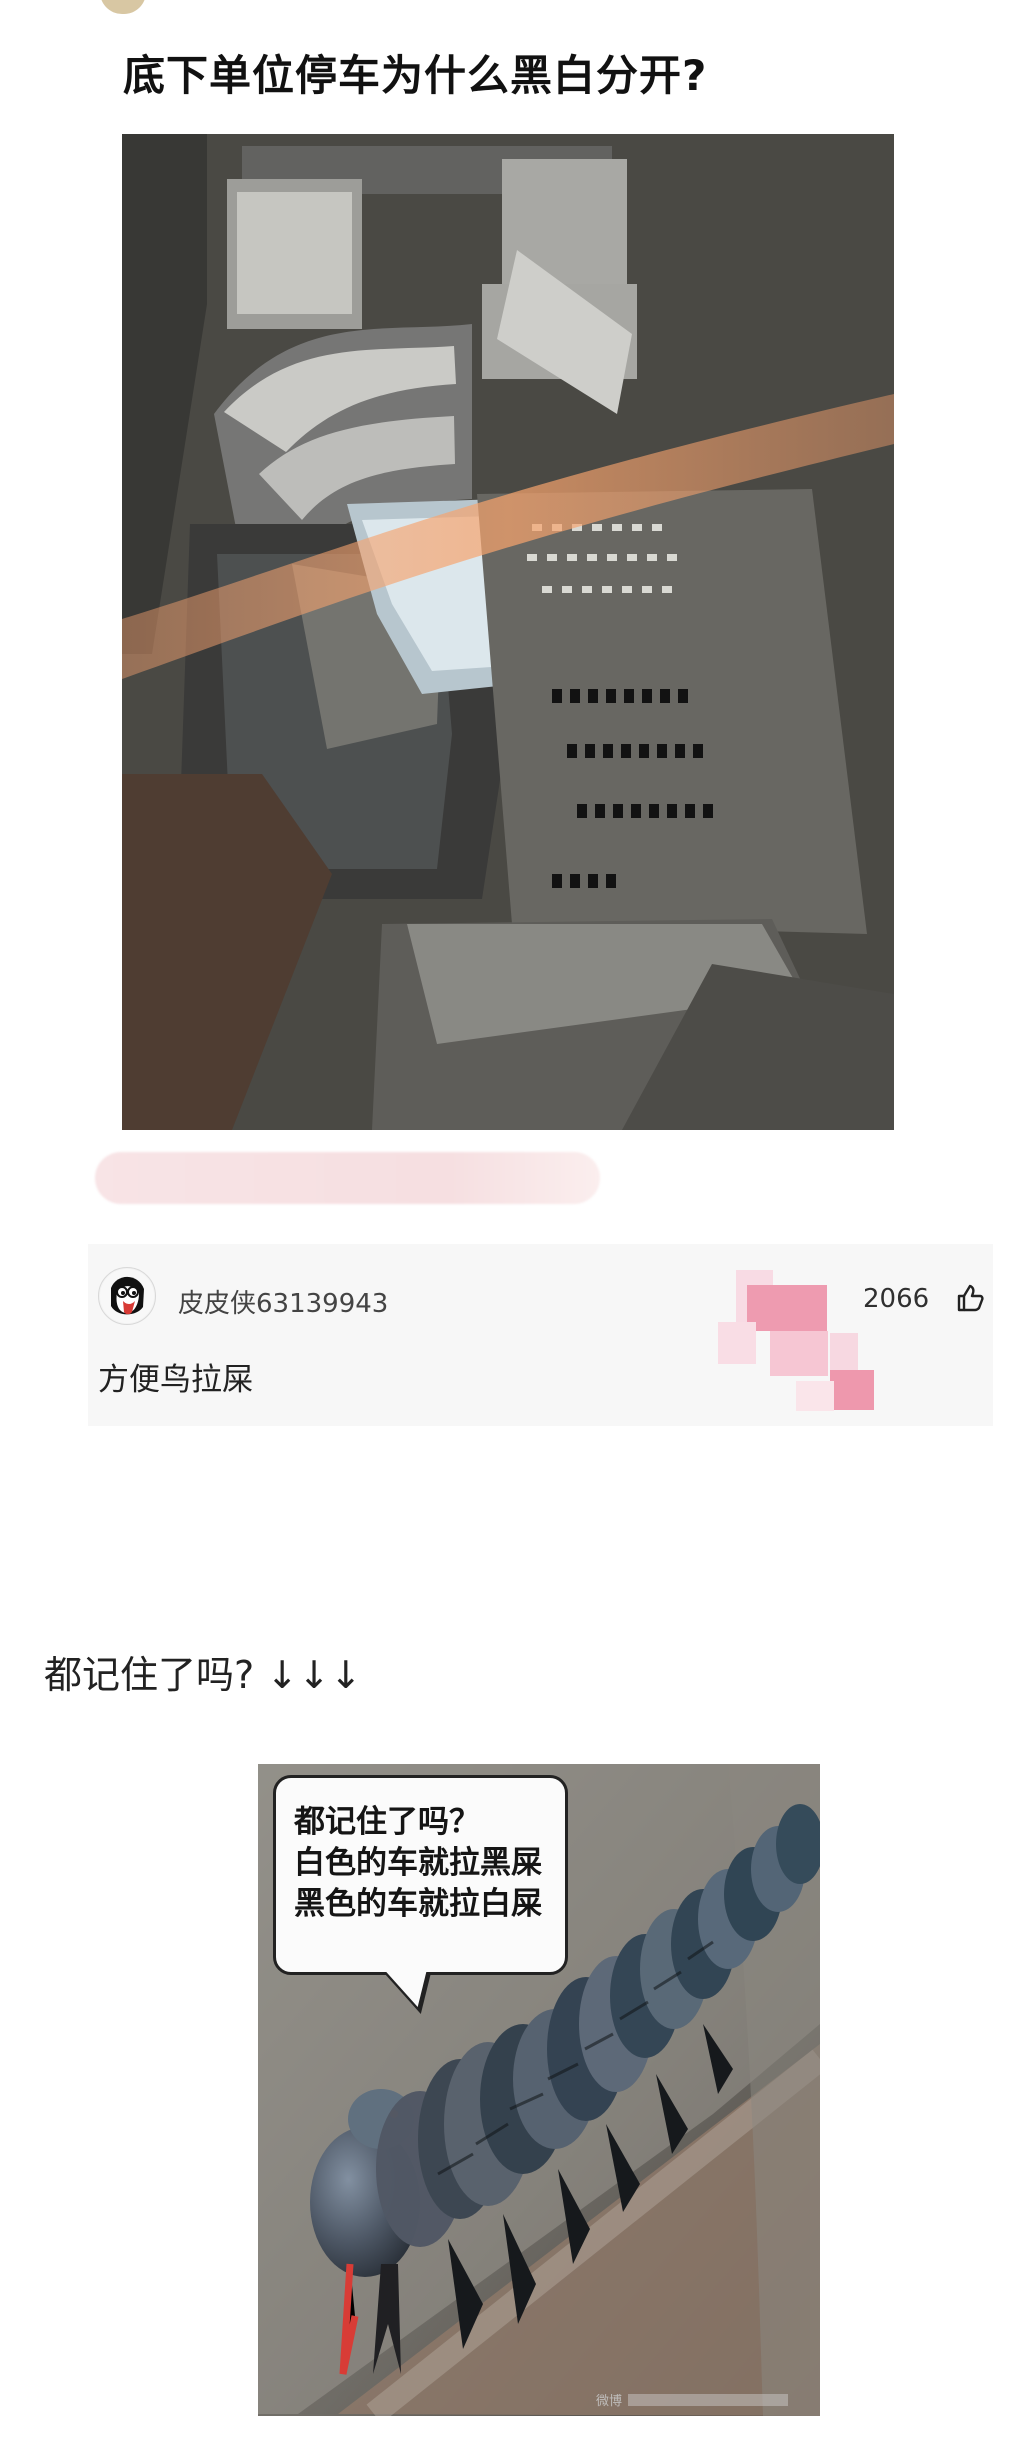 This screenshot has width=1033, height=2456. I want to click on follow-up-caption: 都记住了吗? ↓↓↓, so click(203, 1675).